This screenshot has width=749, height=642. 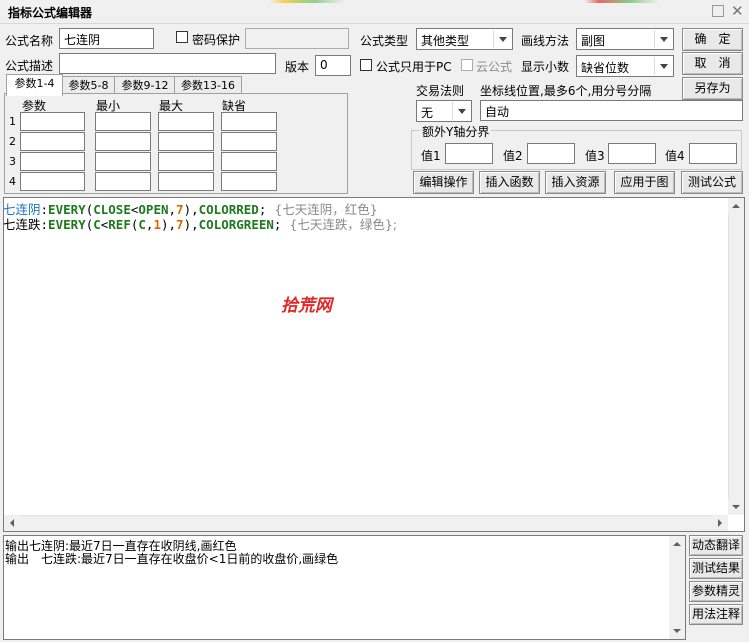 I want to click on window-title: 指标公式编辑器, so click(x=50, y=13).